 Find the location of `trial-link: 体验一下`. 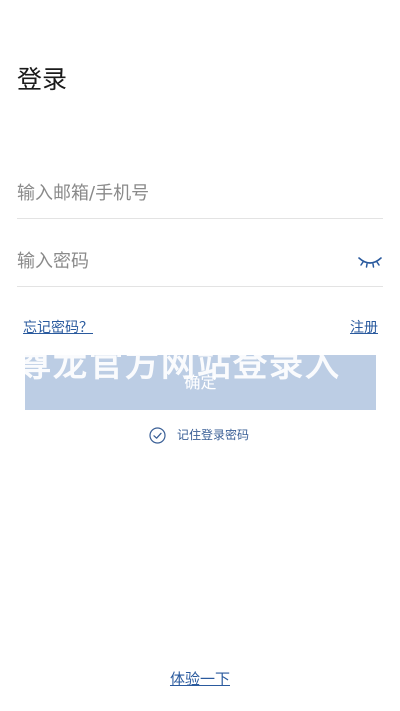

trial-link: 体验一下 is located at coordinates (200, 679).